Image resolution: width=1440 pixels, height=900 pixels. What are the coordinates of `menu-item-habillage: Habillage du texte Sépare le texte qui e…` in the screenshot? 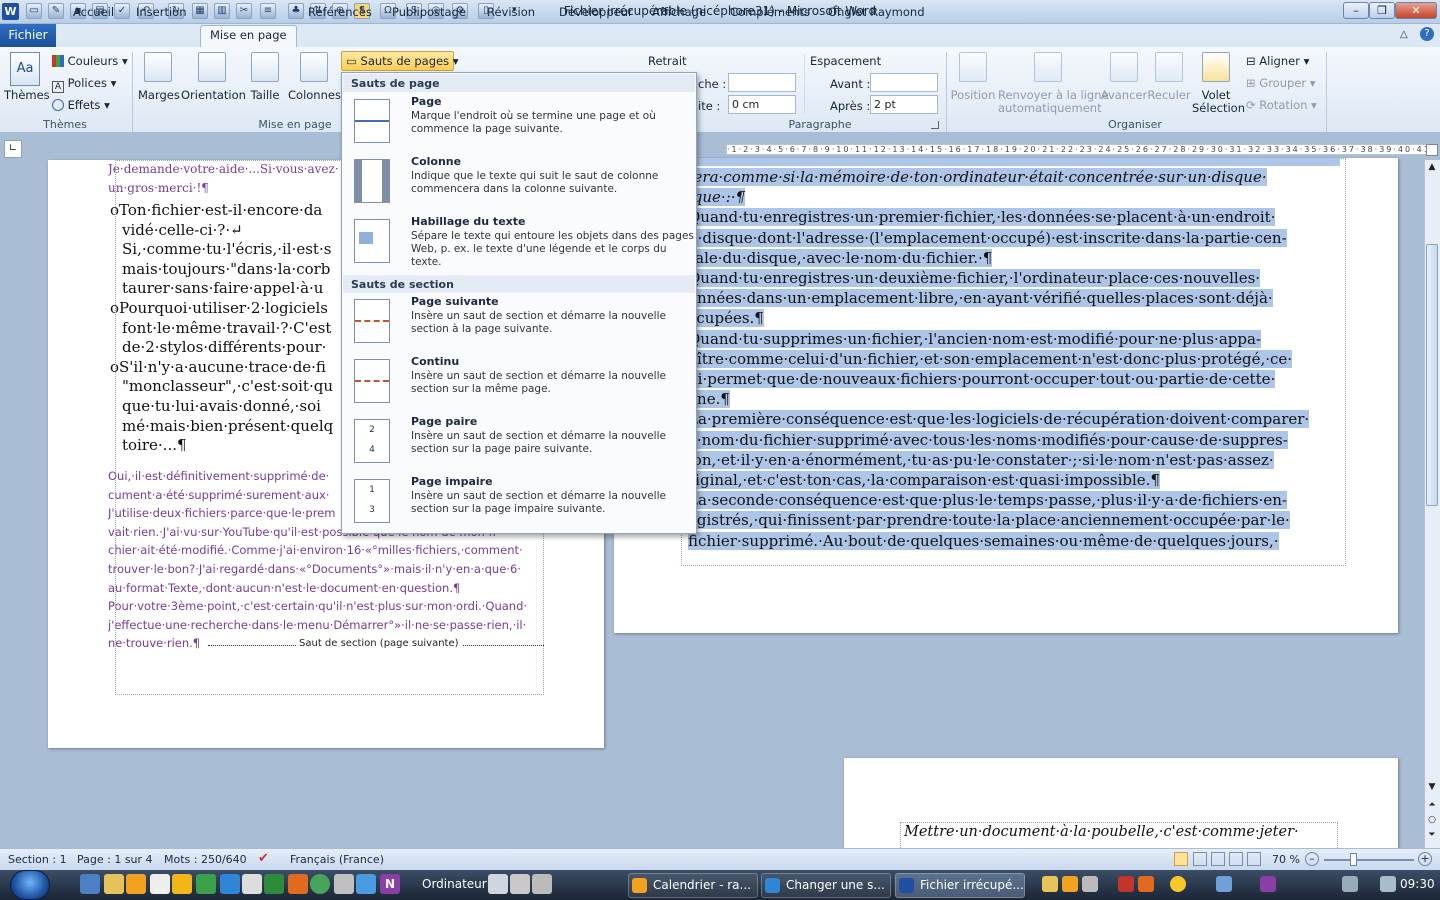 It's located at (521, 245).